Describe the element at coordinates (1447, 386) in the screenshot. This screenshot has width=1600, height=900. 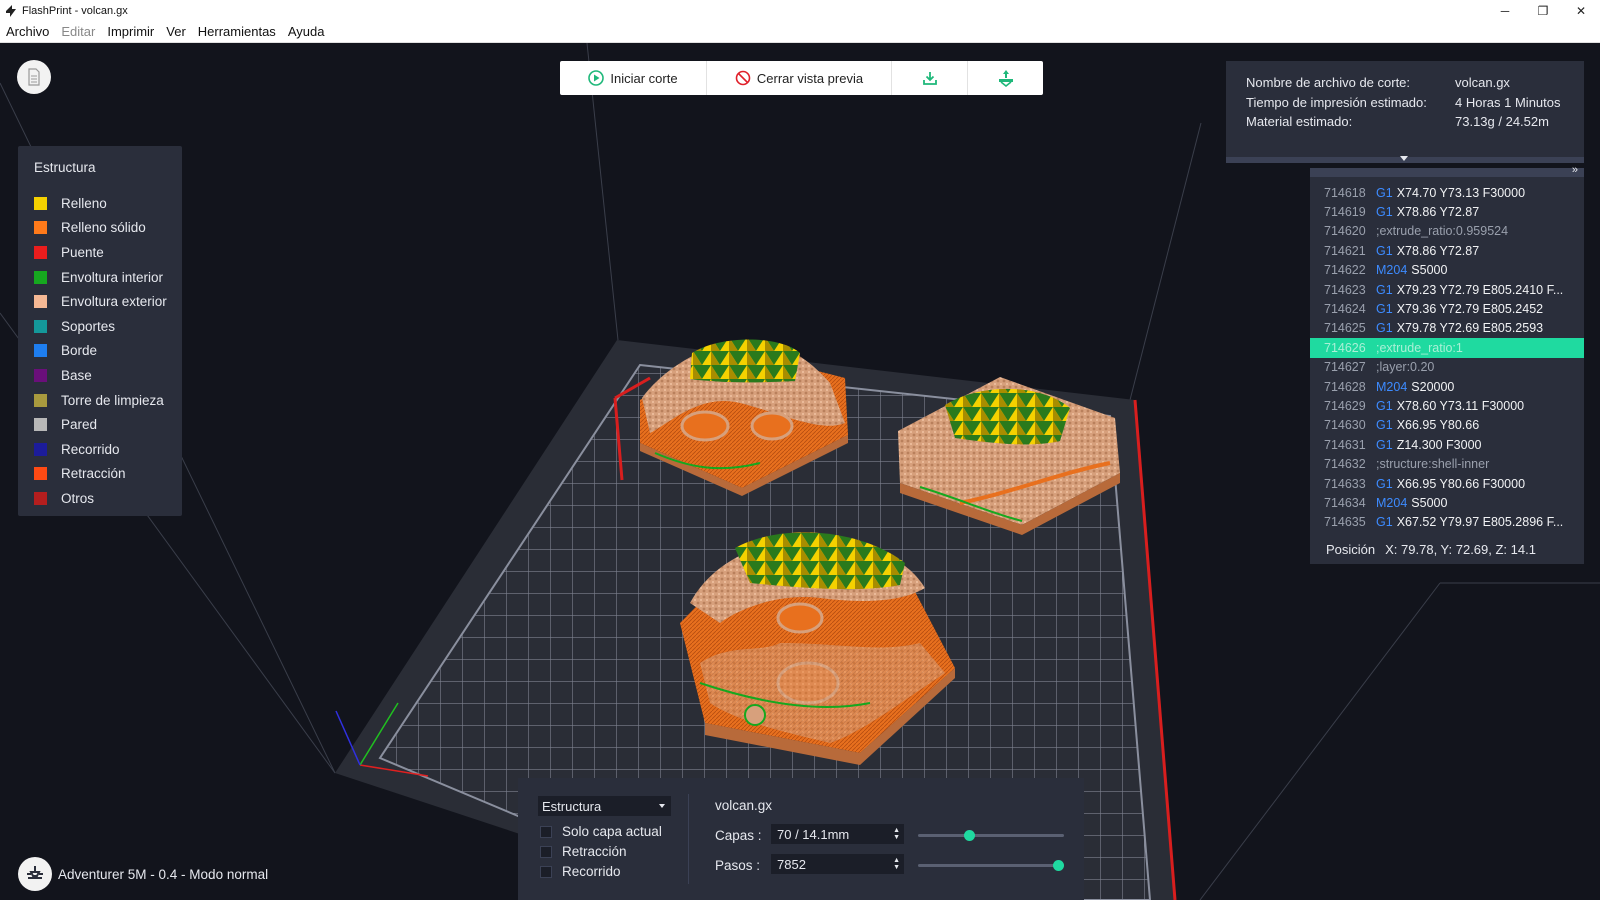
I see `gcode-line: 714628 M204 S20000` at that location.